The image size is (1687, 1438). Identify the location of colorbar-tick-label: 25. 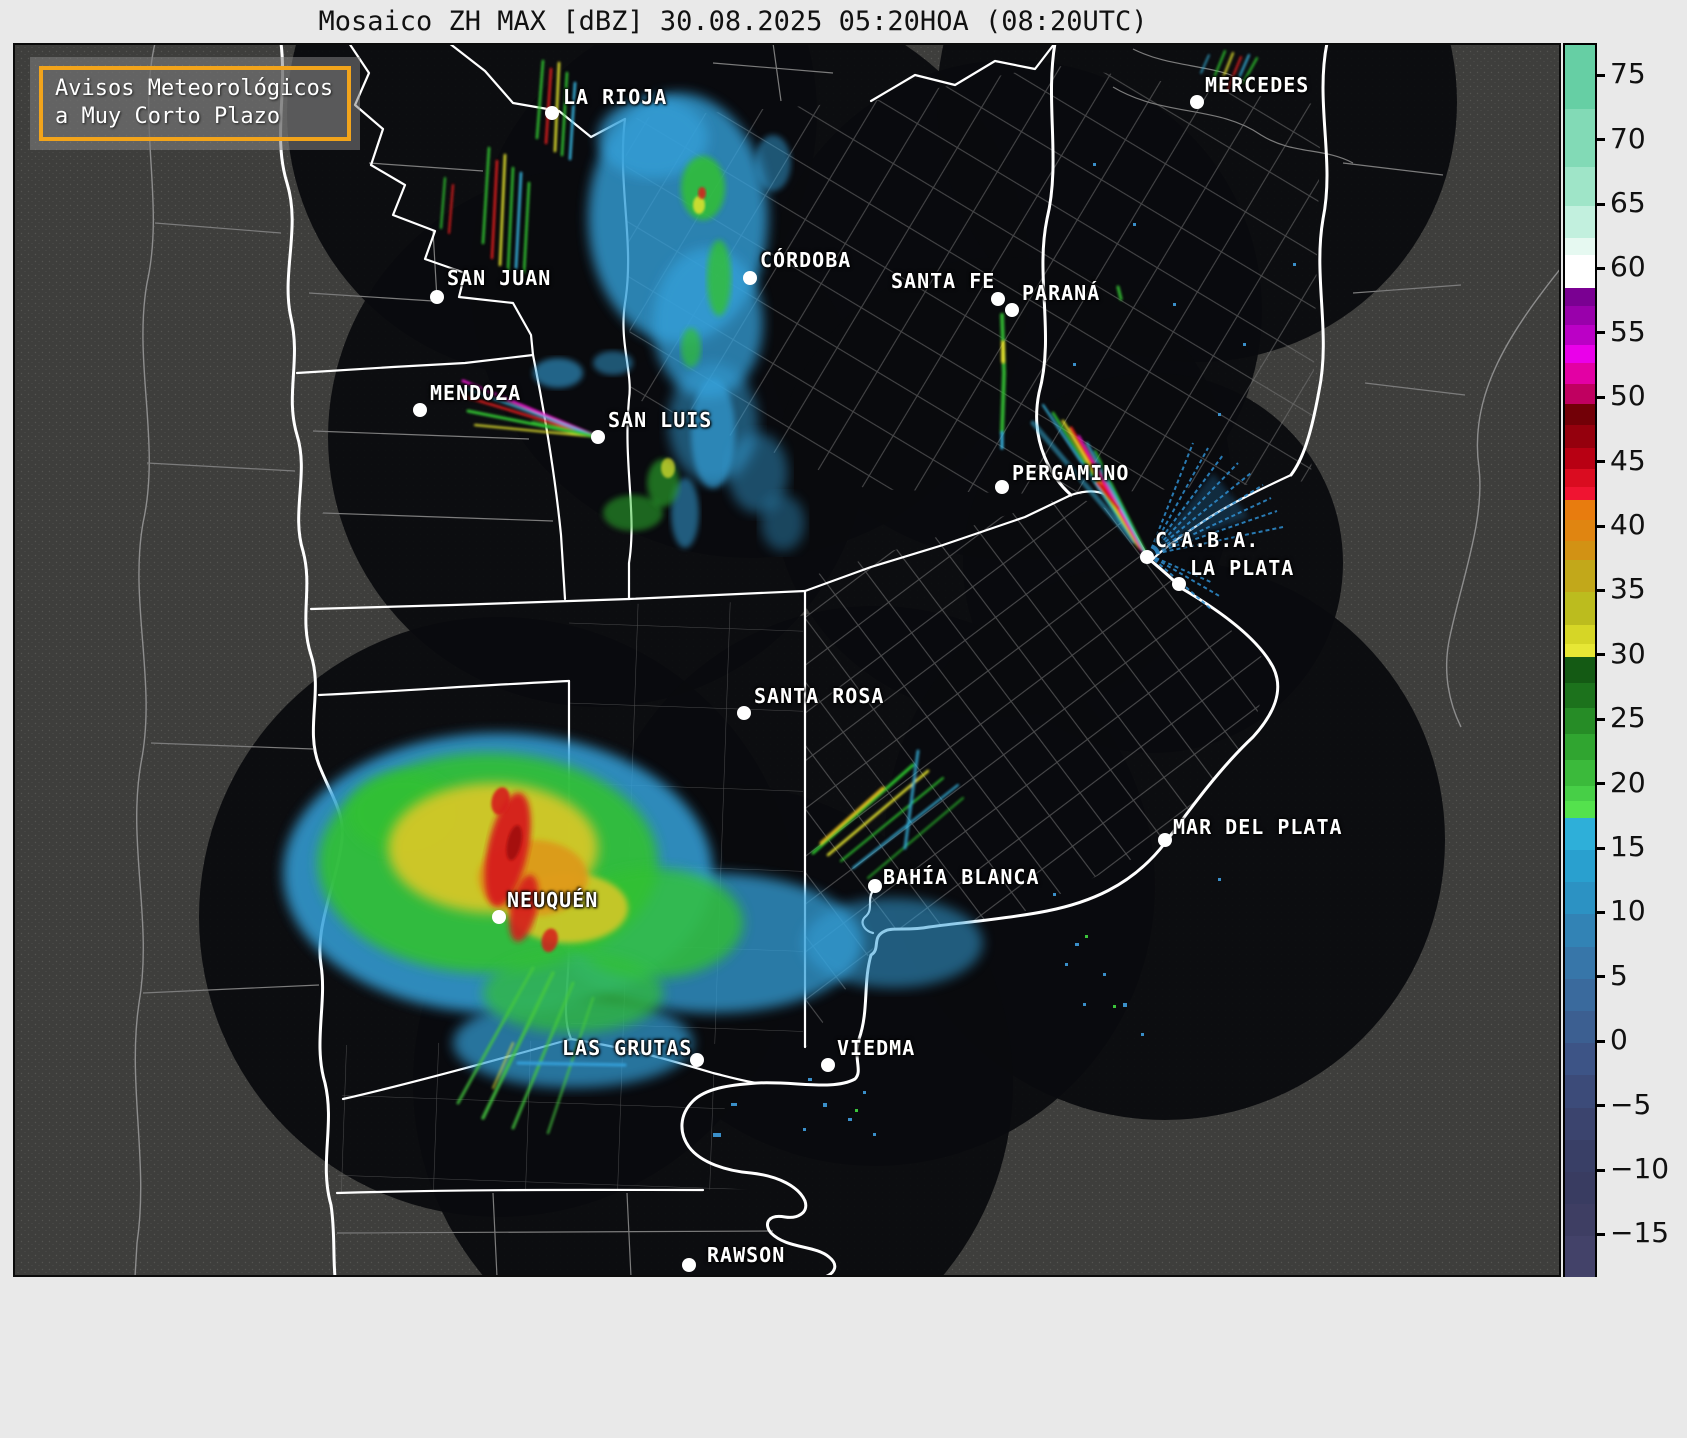
(1628, 718).